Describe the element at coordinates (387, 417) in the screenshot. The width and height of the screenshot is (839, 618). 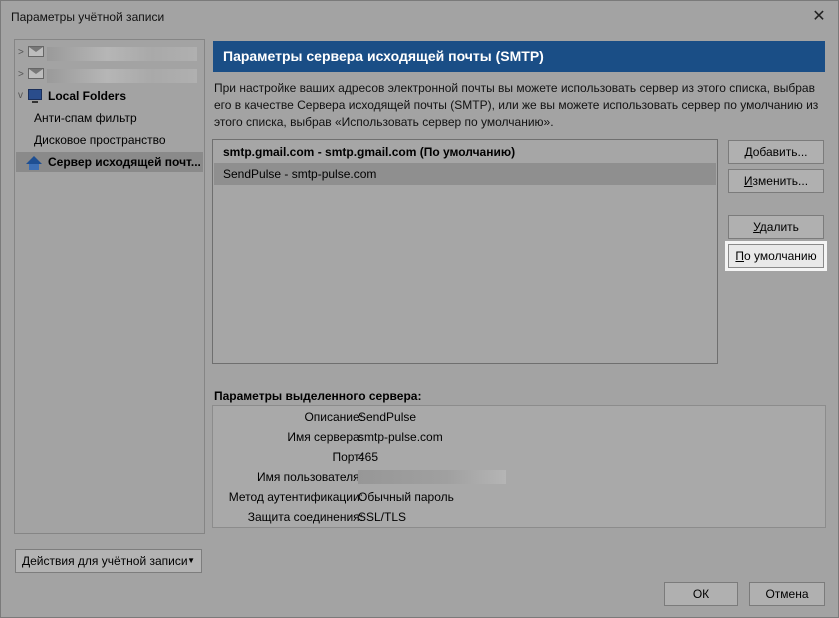
I see `detail-value: SendPulse` at that location.